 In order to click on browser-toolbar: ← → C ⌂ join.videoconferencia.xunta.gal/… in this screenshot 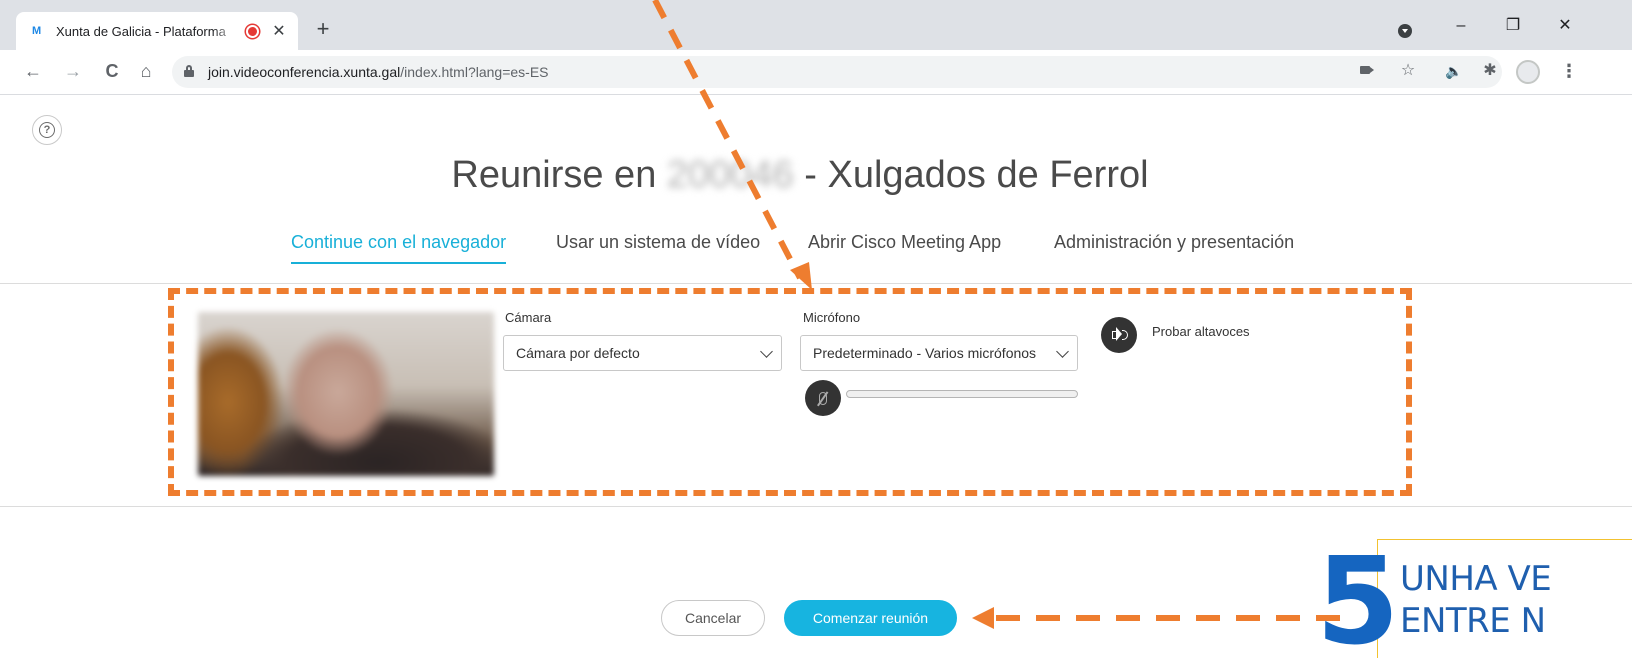, I will do `click(816, 72)`.